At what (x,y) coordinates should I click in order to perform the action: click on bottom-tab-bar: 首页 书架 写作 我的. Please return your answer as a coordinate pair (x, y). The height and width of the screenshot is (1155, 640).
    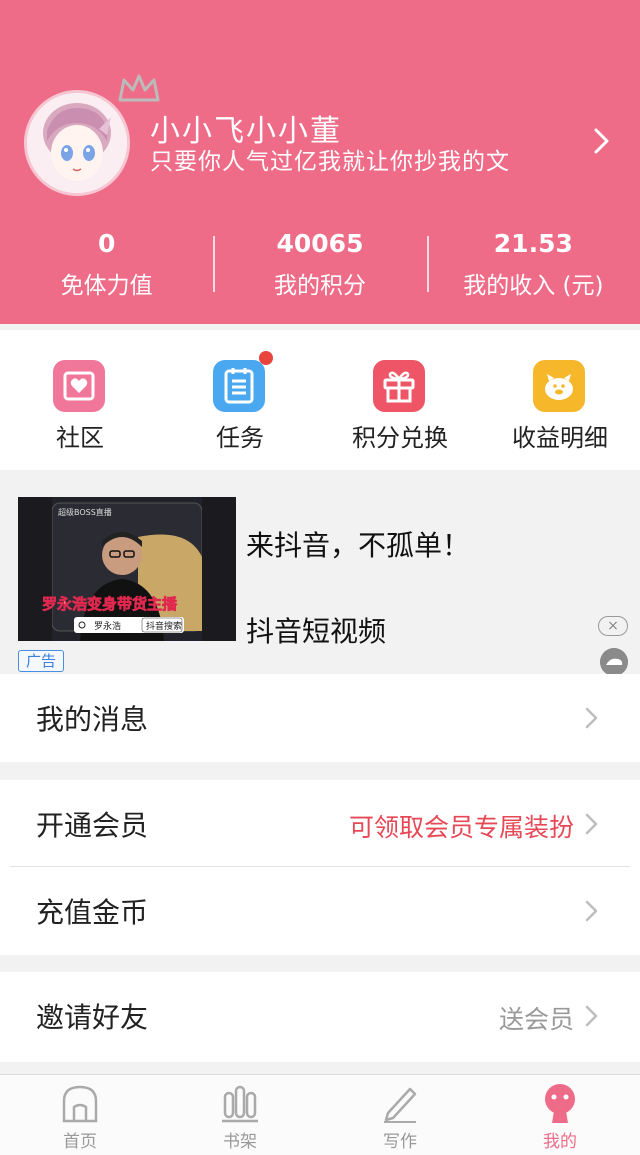
    Looking at the image, I should click on (320, 1114).